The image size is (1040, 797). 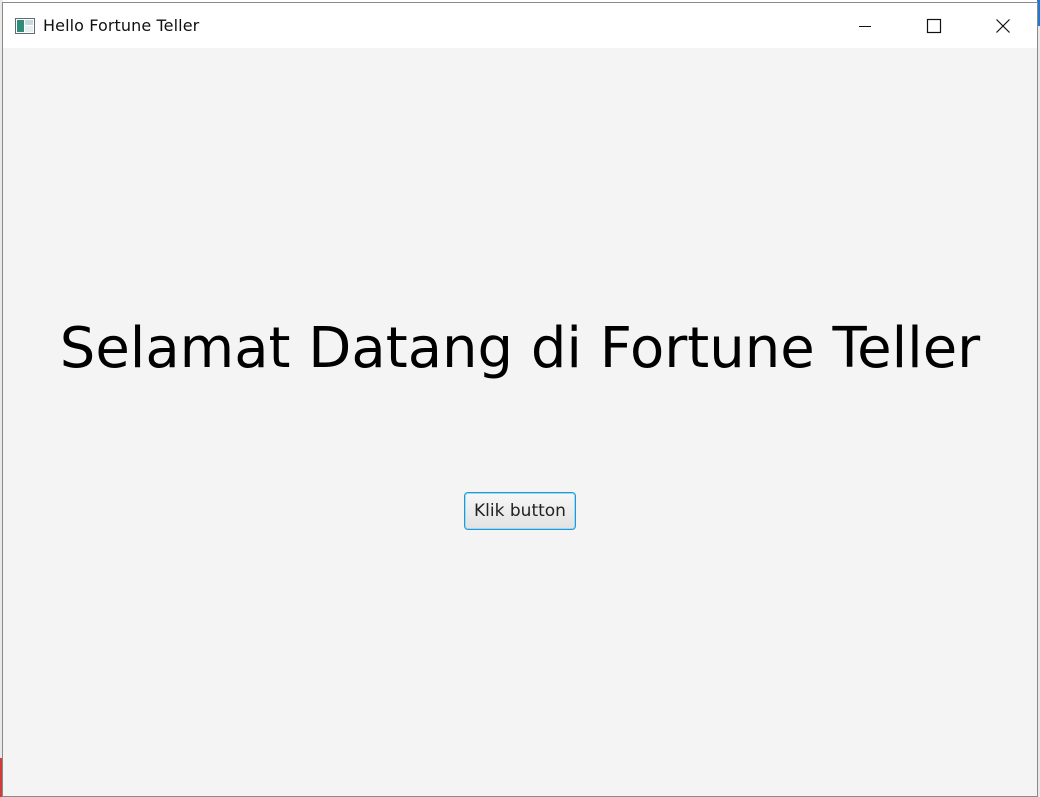 I want to click on welcome-heading: Selamat Datang di Fortune Teller, so click(x=520, y=348).